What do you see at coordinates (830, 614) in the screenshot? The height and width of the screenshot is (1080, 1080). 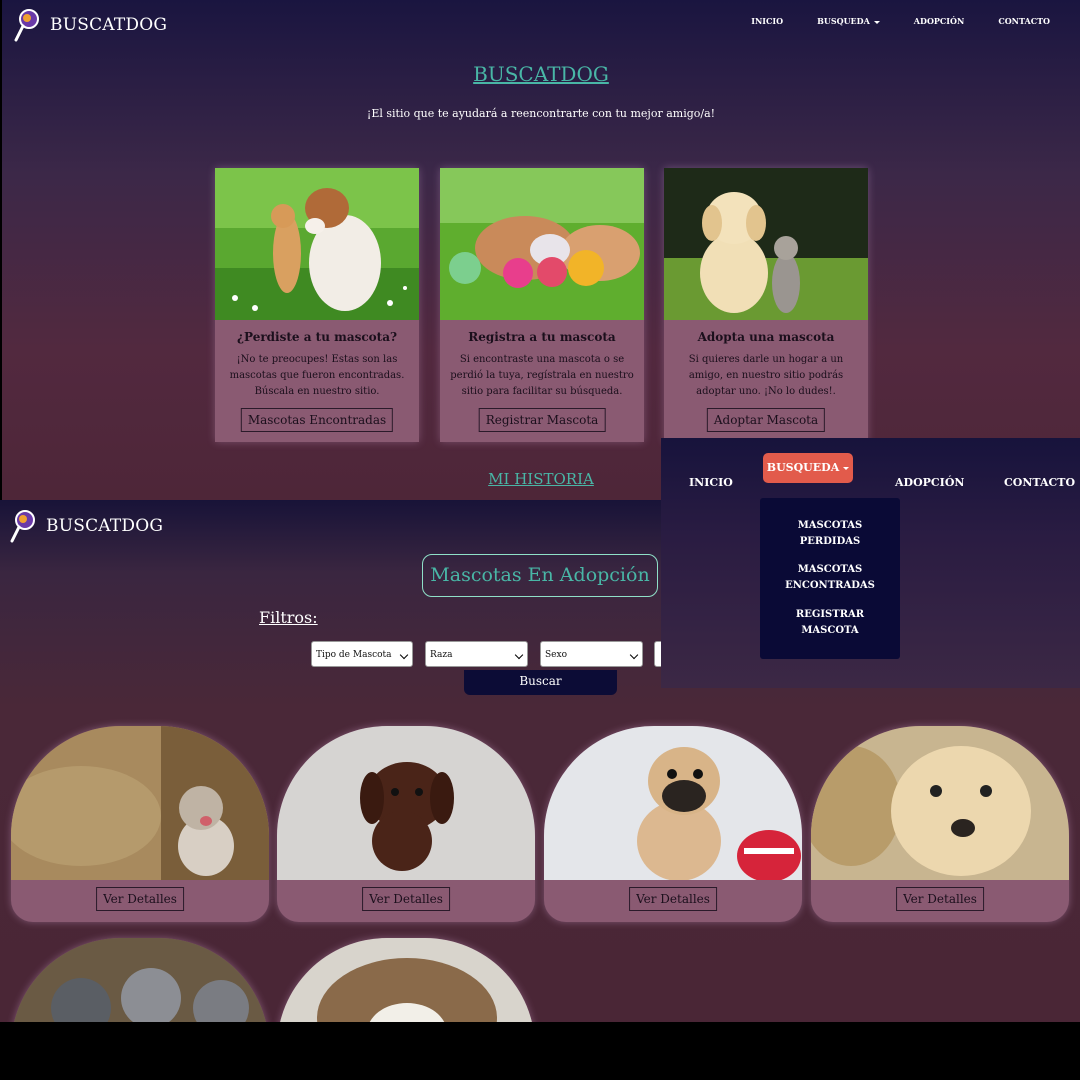 I see `dropdown-line: REGISTRAR` at bounding box center [830, 614].